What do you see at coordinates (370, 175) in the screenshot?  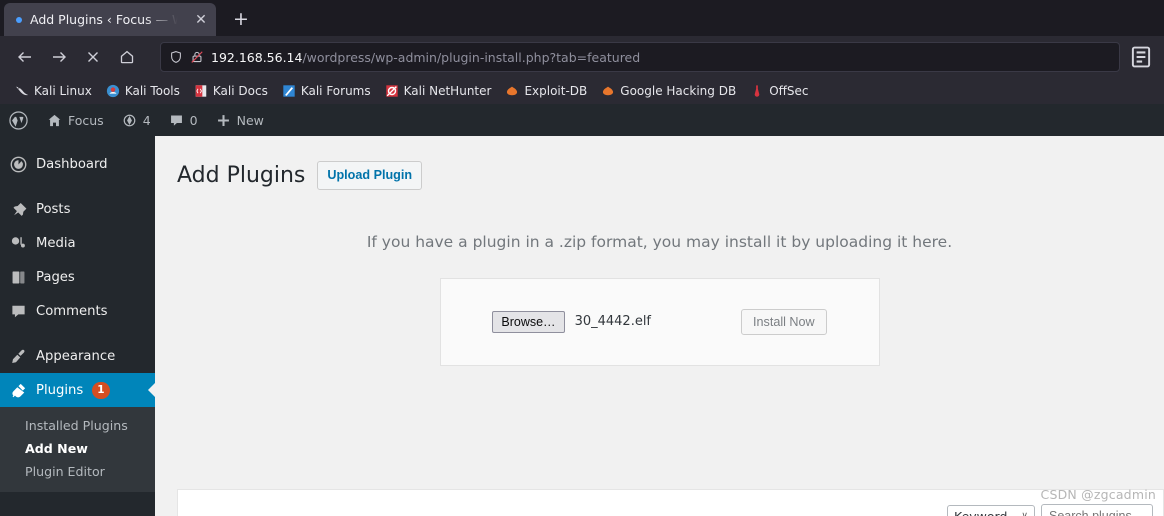 I see `upload-plugin-button: Upload Plugin` at bounding box center [370, 175].